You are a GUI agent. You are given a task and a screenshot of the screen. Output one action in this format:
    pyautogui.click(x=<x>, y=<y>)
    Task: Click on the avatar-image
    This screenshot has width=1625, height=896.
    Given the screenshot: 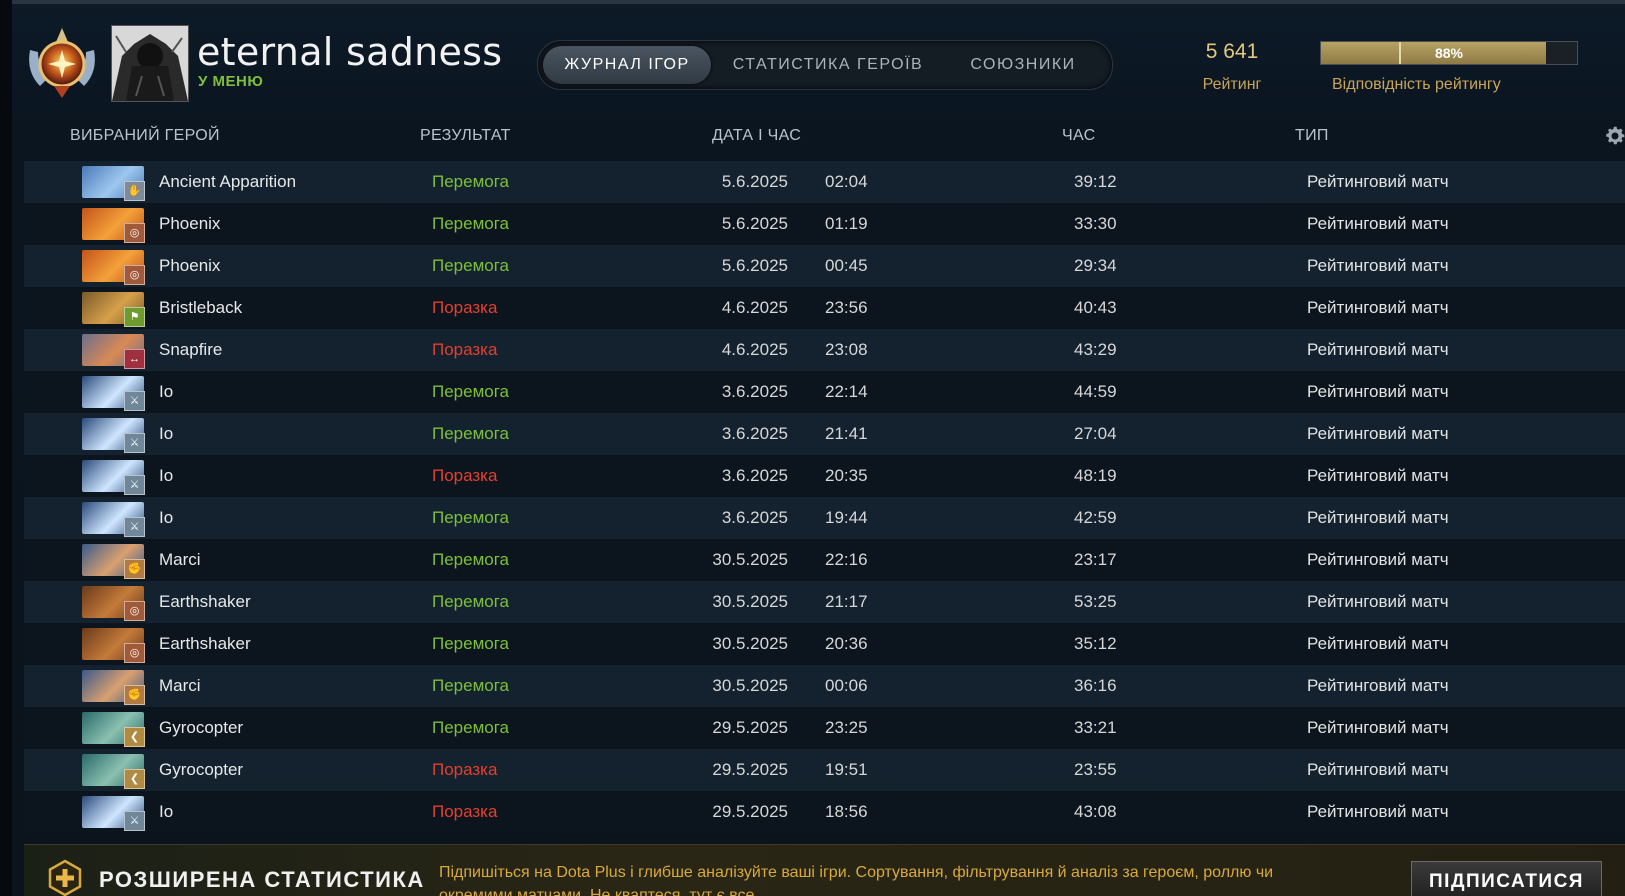 What is the action you would take?
    pyautogui.click(x=150, y=63)
    